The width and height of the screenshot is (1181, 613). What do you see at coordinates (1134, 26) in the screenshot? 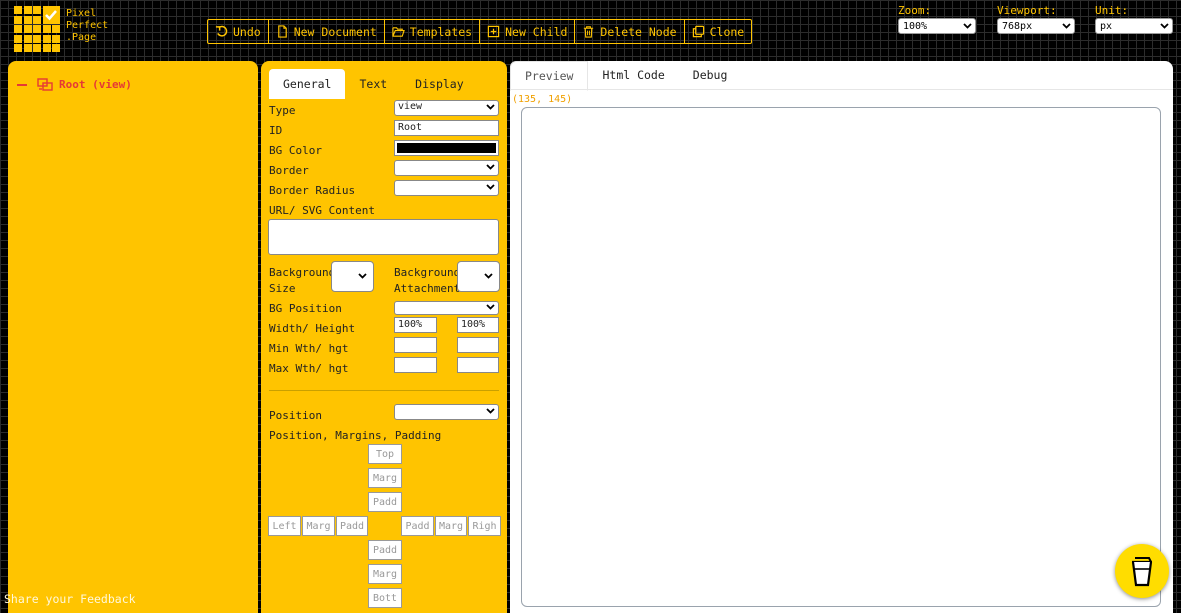
I see `unit-select: px` at bounding box center [1134, 26].